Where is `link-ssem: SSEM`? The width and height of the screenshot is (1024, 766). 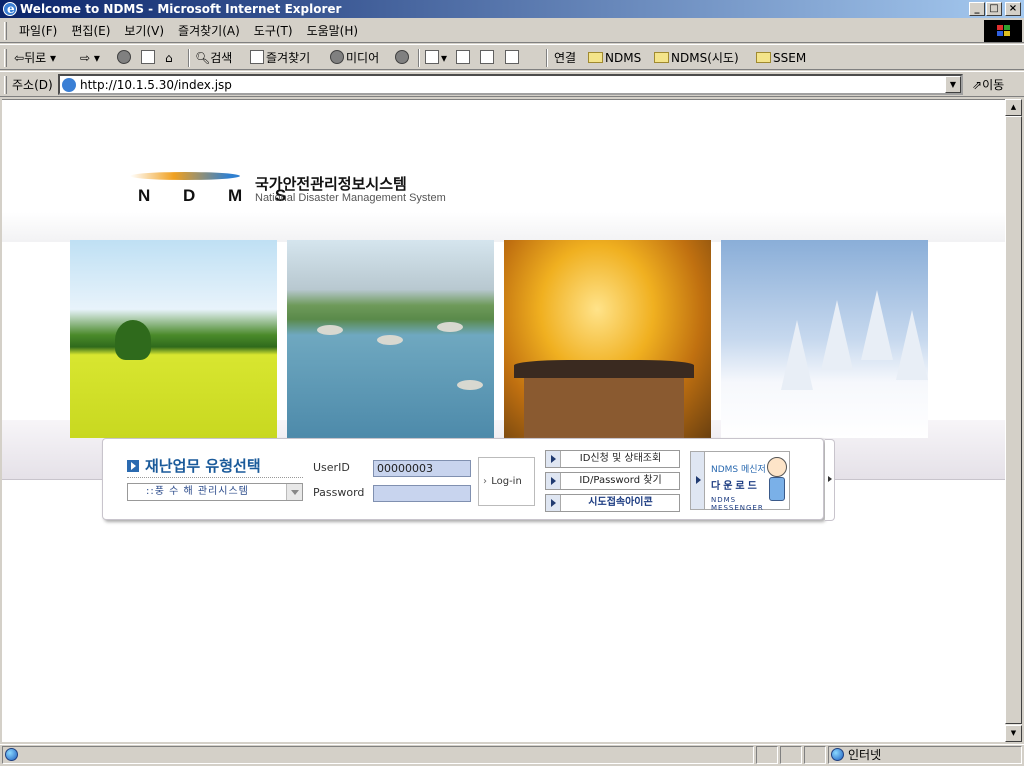 link-ssem: SSEM is located at coordinates (781, 58).